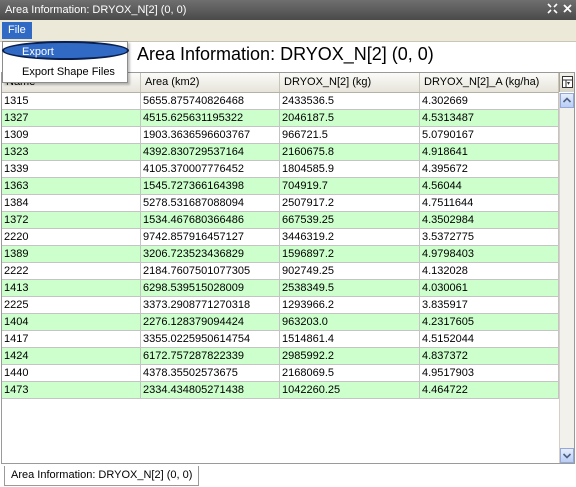 Image resolution: width=576 pixels, height=487 pixels. I want to click on column-settings-icon, so click(567, 82).